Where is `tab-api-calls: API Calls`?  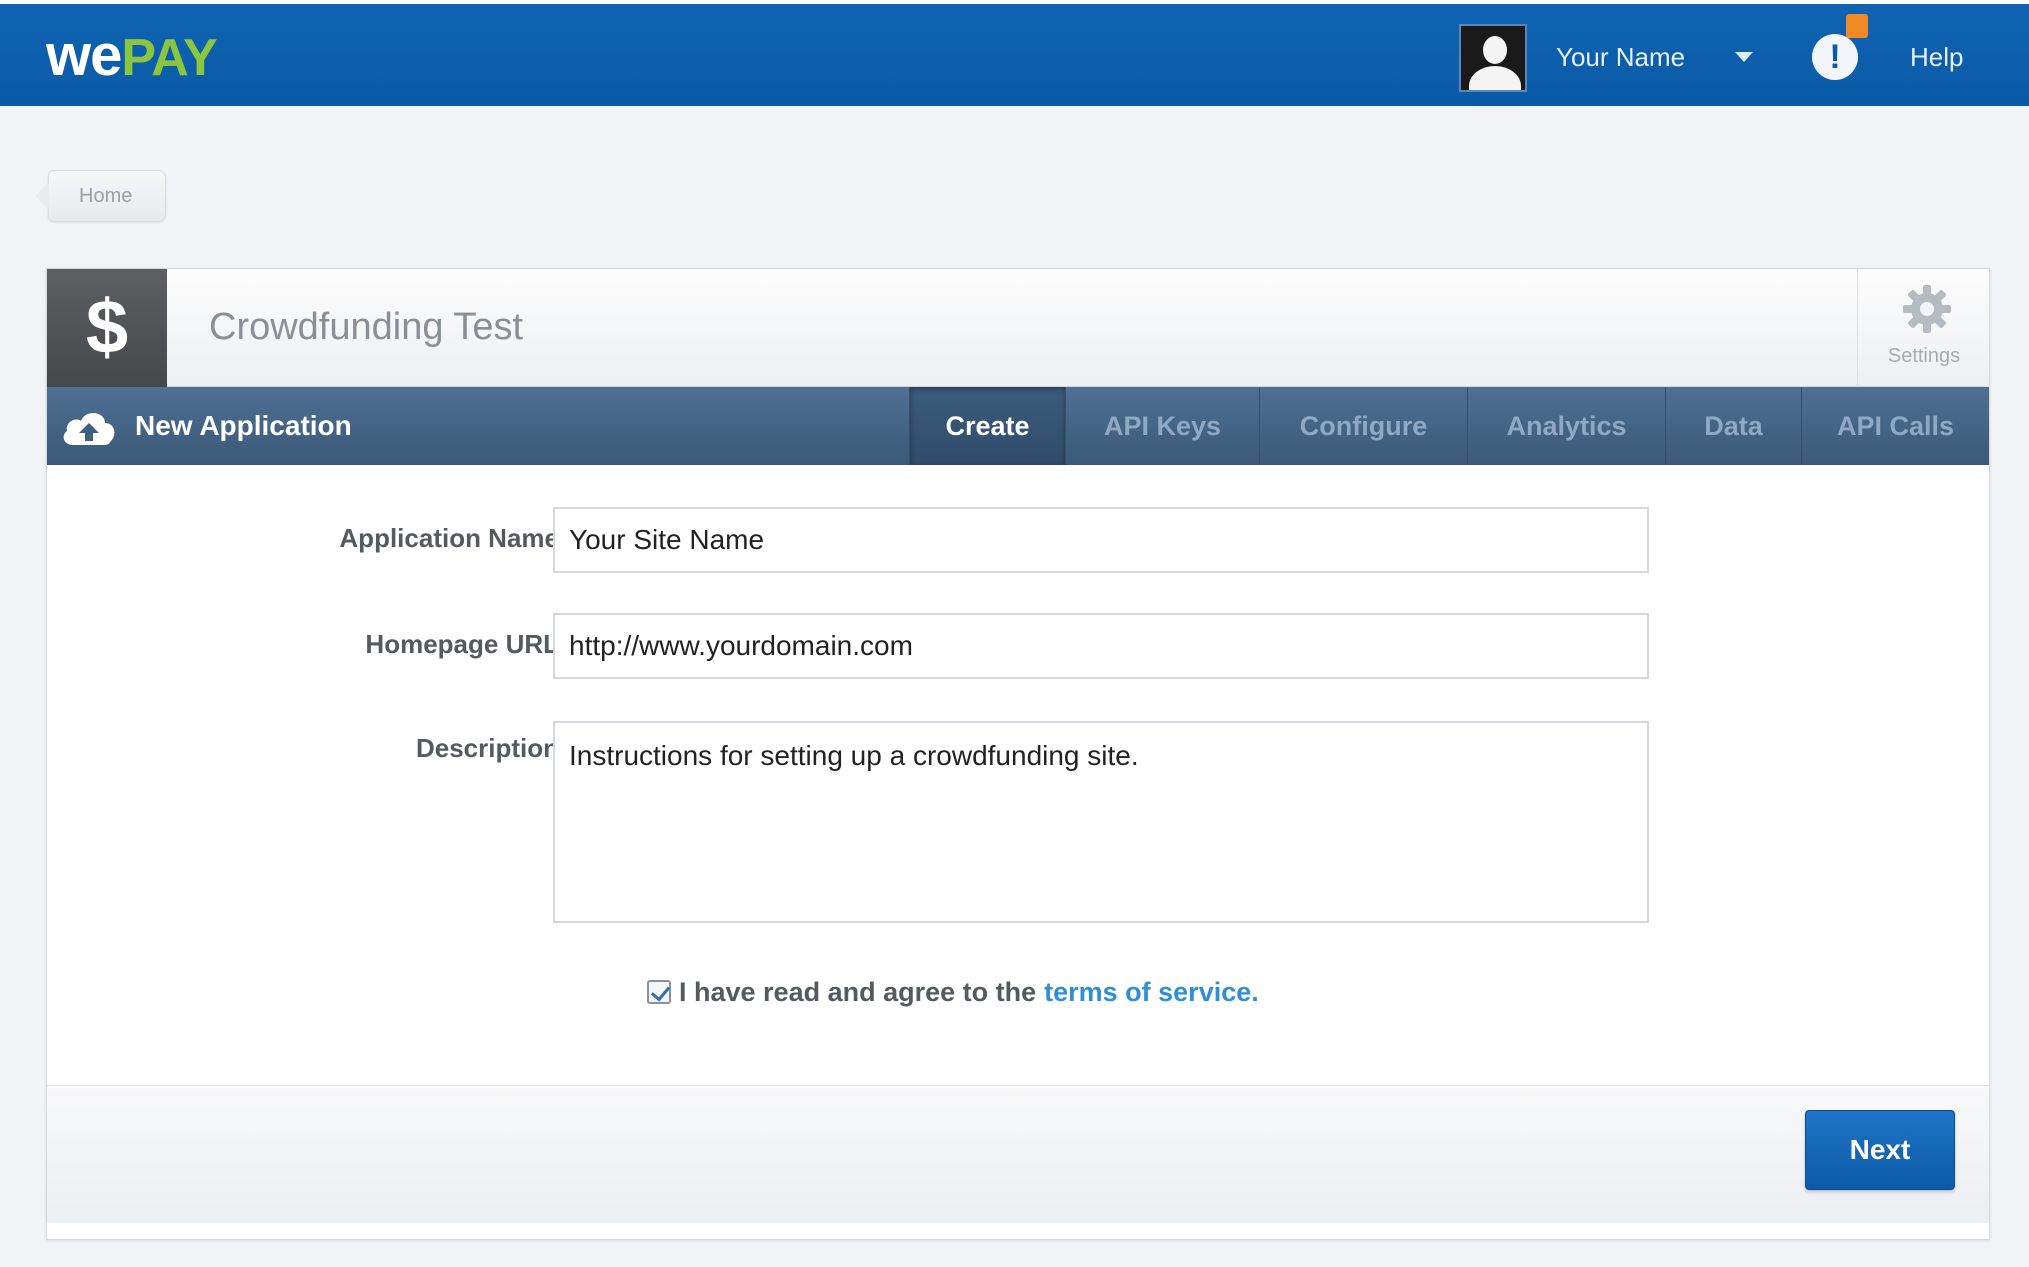
tab-api-calls: API Calls is located at coordinates (1895, 426).